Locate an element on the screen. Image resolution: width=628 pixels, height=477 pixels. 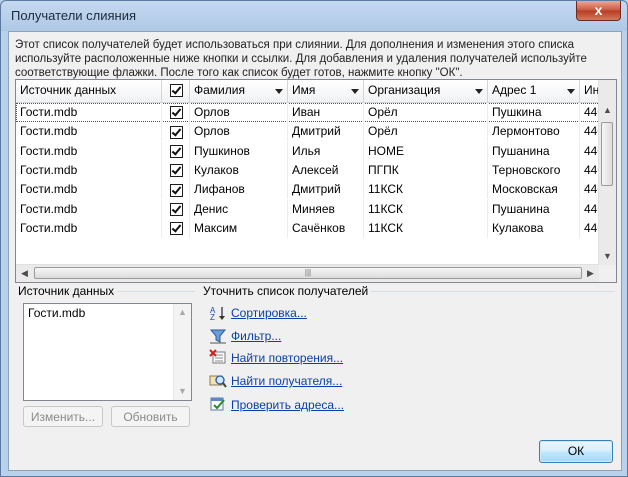
cell-address: Лермонтово is located at coordinates (534, 132).